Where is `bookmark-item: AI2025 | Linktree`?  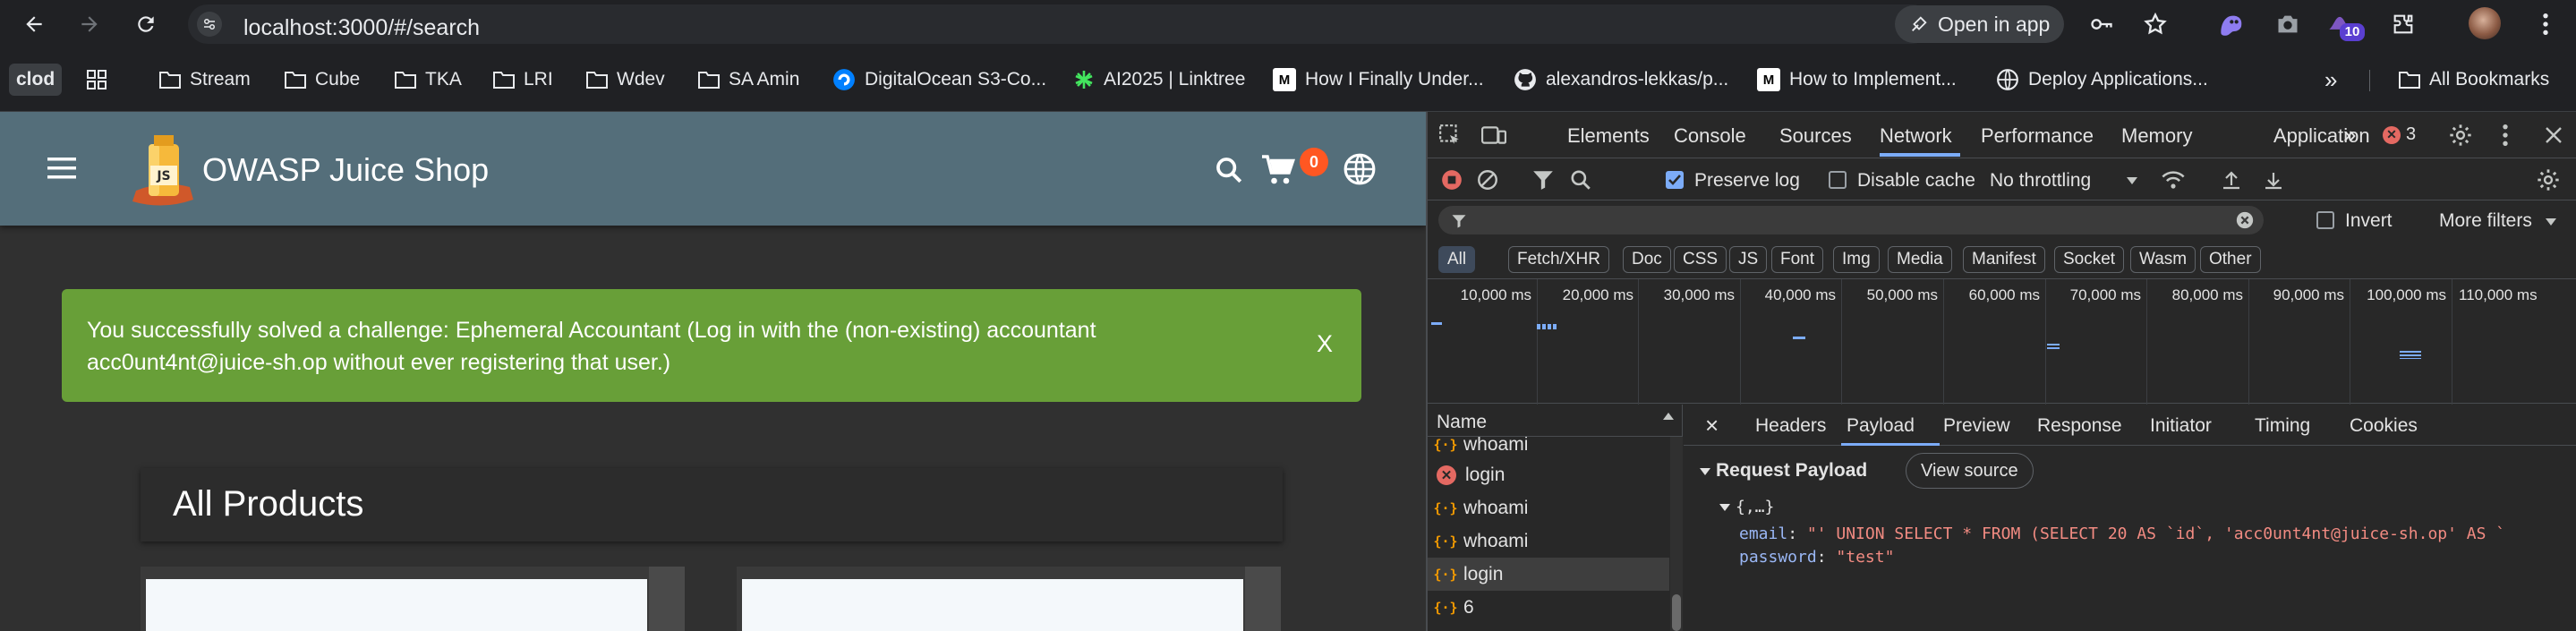
bookmark-item: AI2025 | Linktree is located at coordinates (1159, 80).